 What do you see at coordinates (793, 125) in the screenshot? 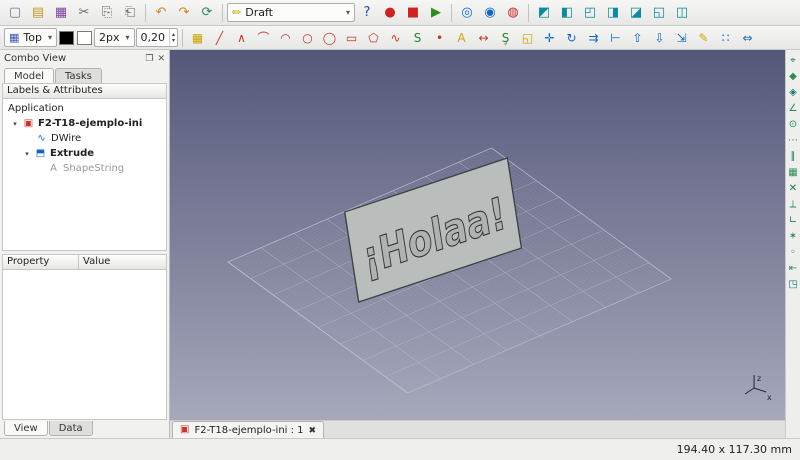
I see `snap-center-icon: ⊙` at bounding box center [793, 125].